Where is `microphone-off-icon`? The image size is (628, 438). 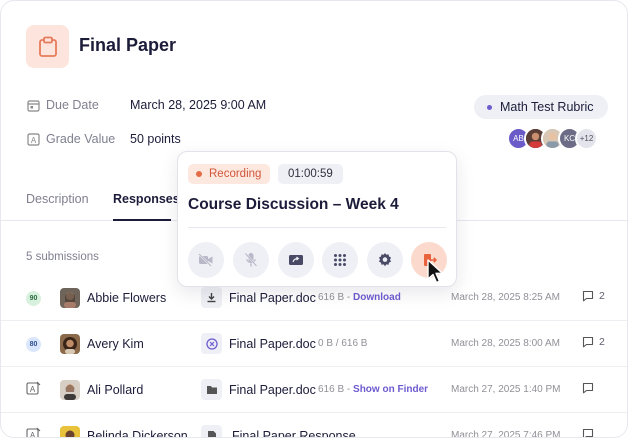 microphone-off-icon is located at coordinates (251, 259).